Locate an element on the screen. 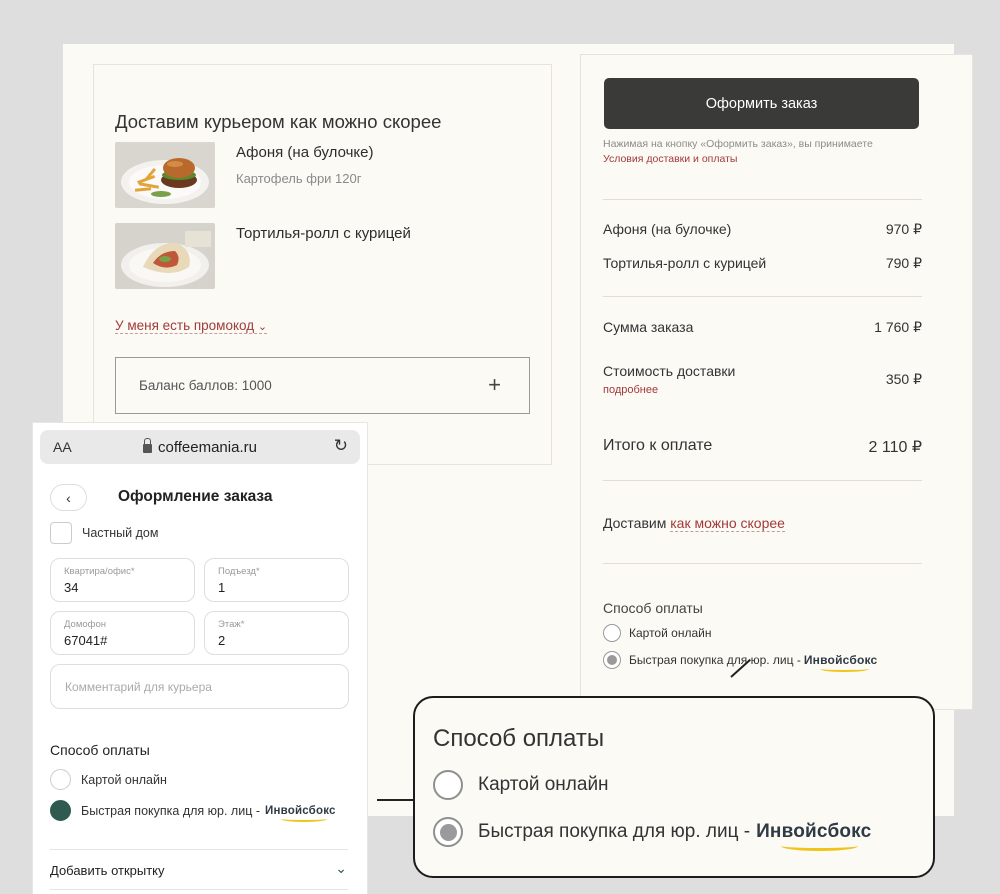  promo-label: У меня есть промокод is located at coordinates (185, 325).